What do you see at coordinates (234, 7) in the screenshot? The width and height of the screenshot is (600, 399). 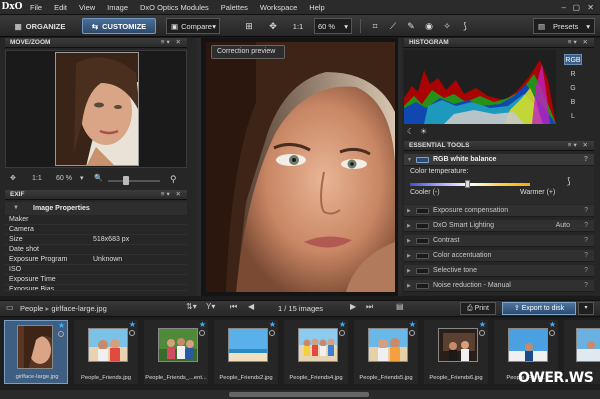 I see `menu-palettes: Palettes` at bounding box center [234, 7].